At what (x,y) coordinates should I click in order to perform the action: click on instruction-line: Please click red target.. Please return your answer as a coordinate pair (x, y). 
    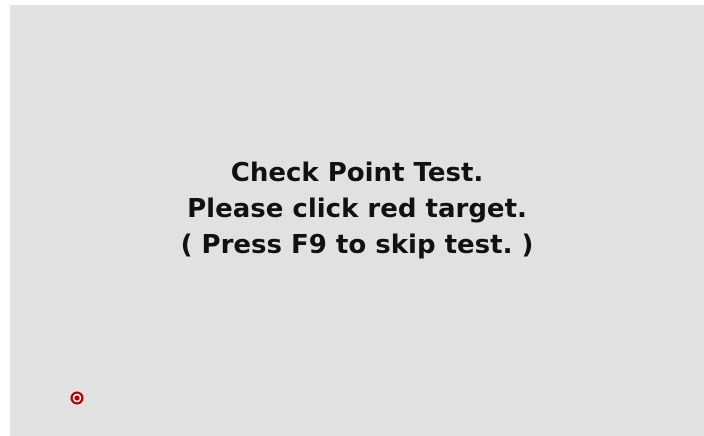
    Looking at the image, I should click on (357, 209).